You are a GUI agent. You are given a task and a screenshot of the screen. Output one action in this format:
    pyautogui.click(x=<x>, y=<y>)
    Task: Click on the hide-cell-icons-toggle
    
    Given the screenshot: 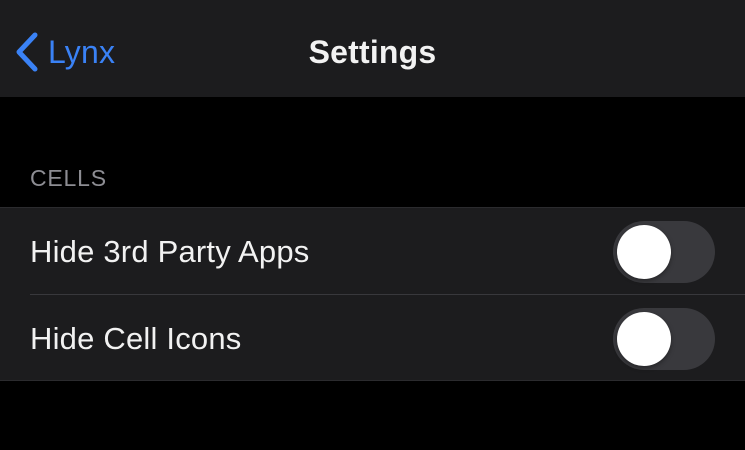 What is the action you would take?
    pyautogui.click(x=664, y=339)
    